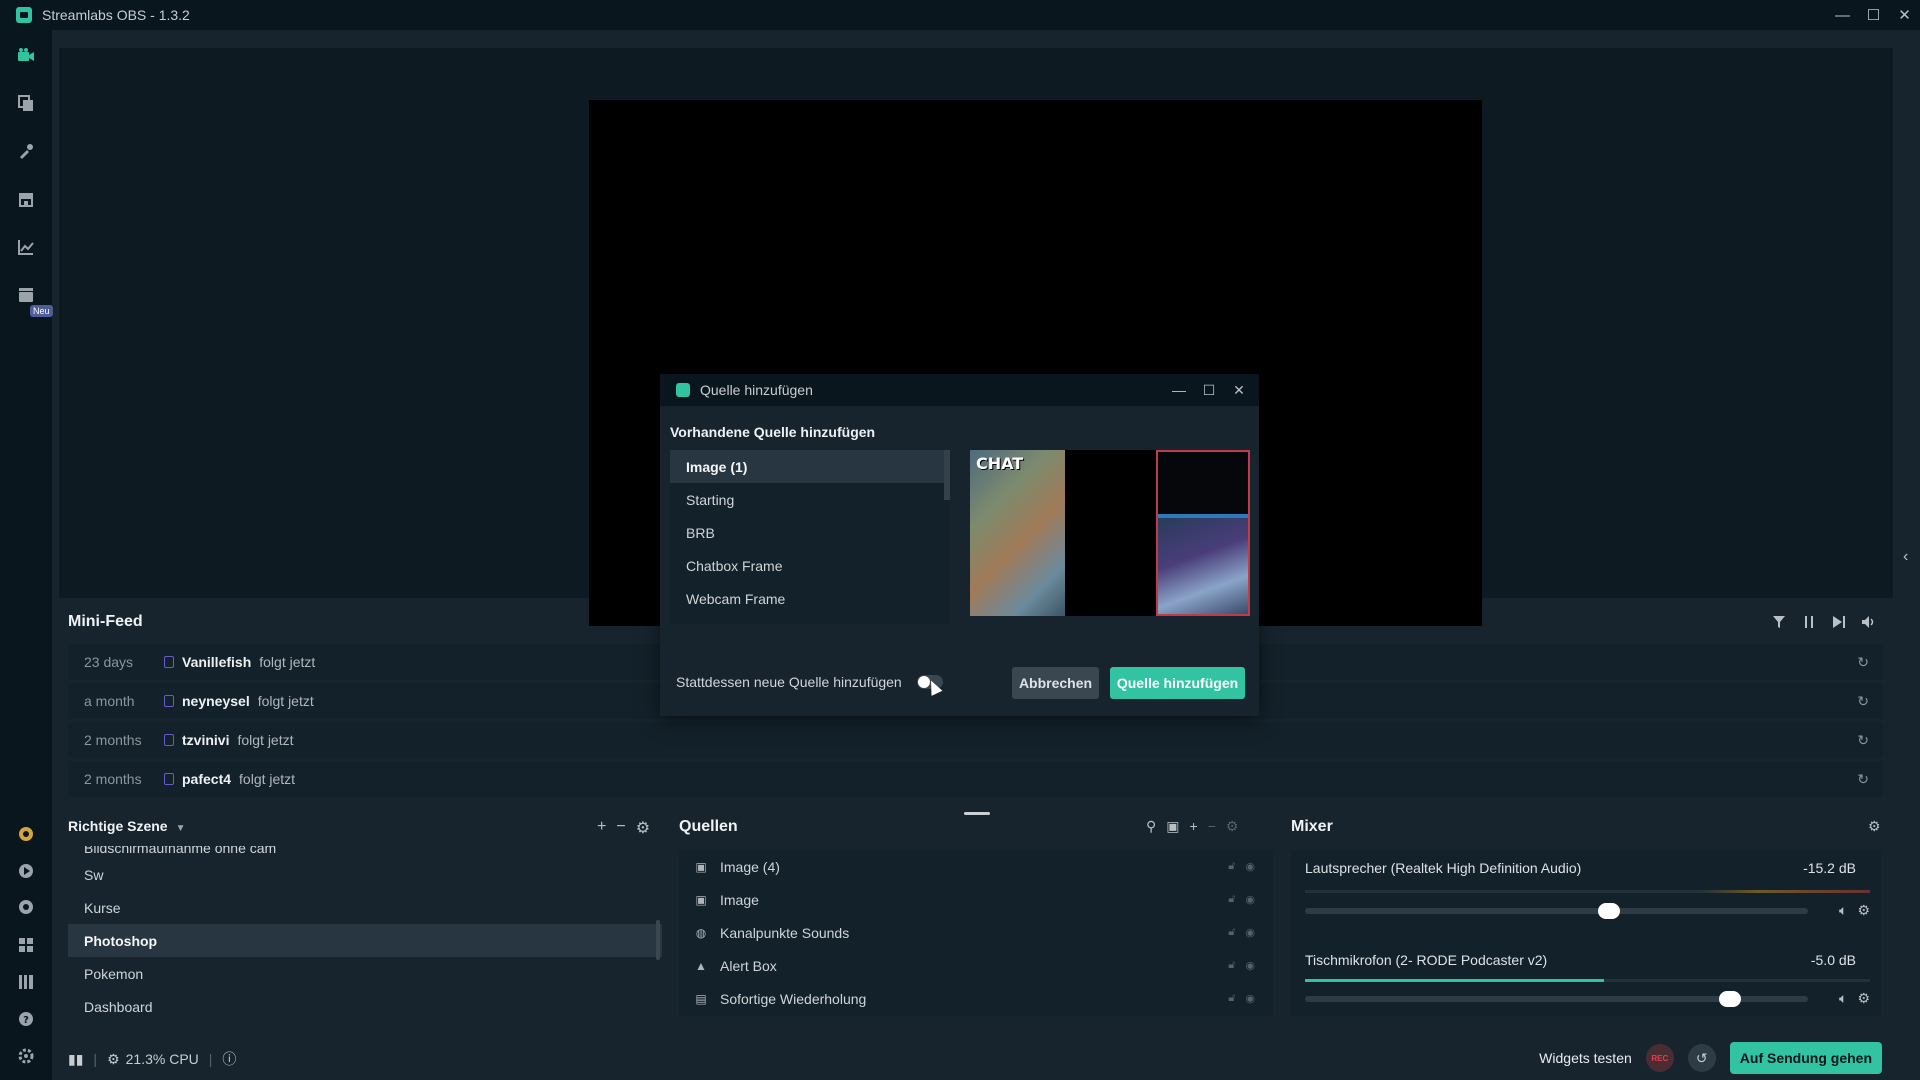  I want to click on source-item: ▤ Sofortige Wiederholung 🔓︎ ◉, so click(976, 998).